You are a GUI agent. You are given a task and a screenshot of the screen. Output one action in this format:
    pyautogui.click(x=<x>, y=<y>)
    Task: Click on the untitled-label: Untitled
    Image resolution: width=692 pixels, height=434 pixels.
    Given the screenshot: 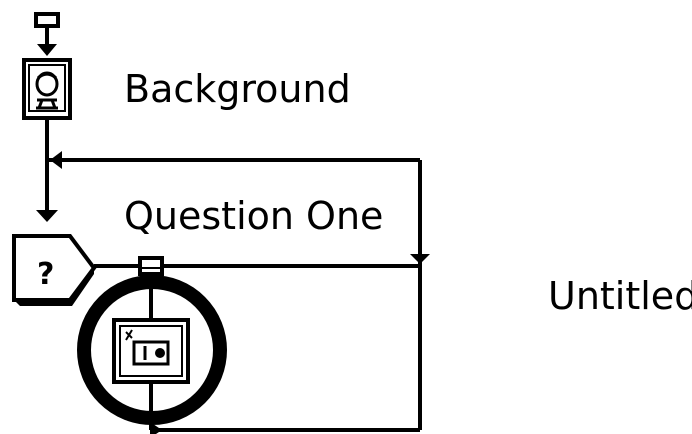 What is the action you would take?
    pyautogui.click(x=620, y=296)
    